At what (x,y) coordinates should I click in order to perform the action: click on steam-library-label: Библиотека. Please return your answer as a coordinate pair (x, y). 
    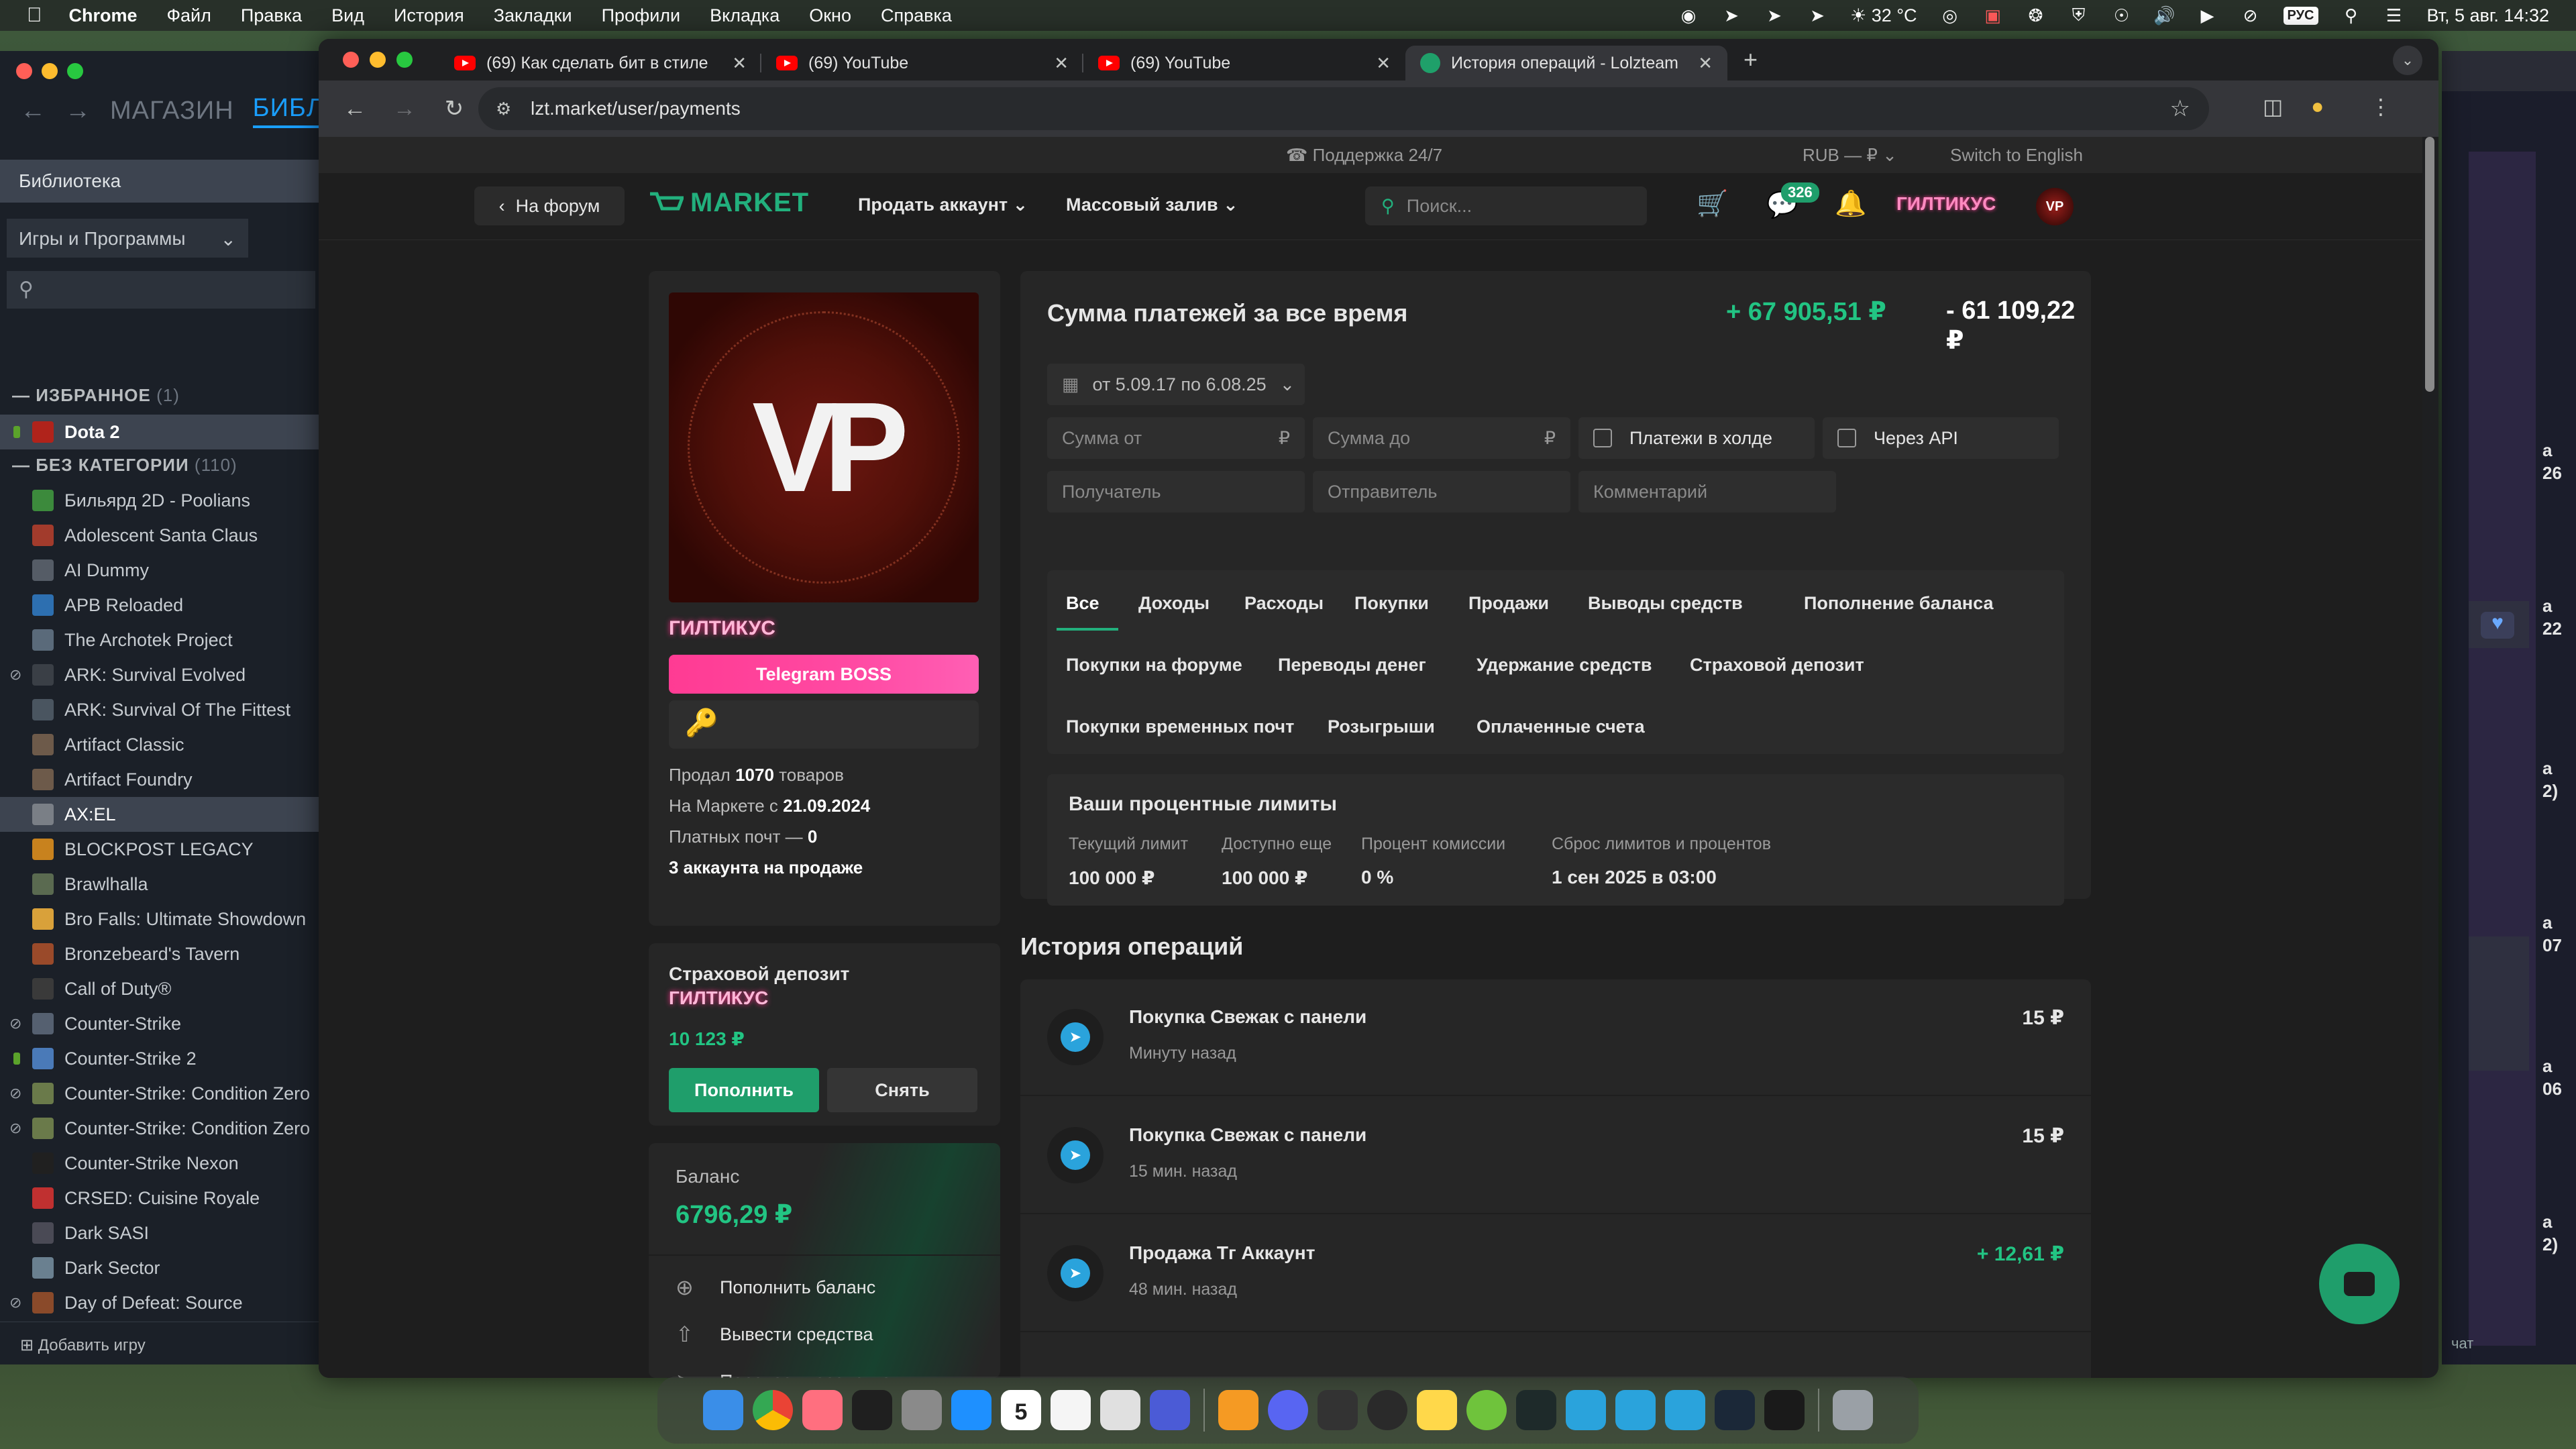
    Looking at the image, I should click on (159, 181).